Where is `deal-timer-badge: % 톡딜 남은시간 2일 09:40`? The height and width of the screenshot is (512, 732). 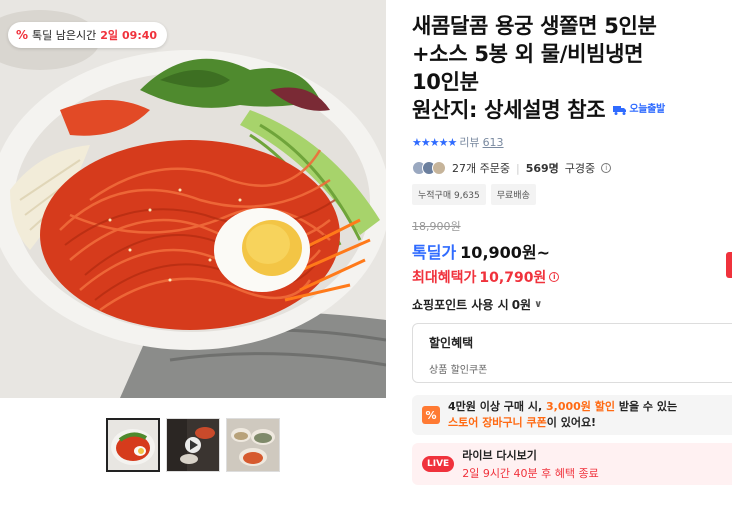 deal-timer-badge: % 톡딜 남은시간 2일 09:40 is located at coordinates (88, 35).